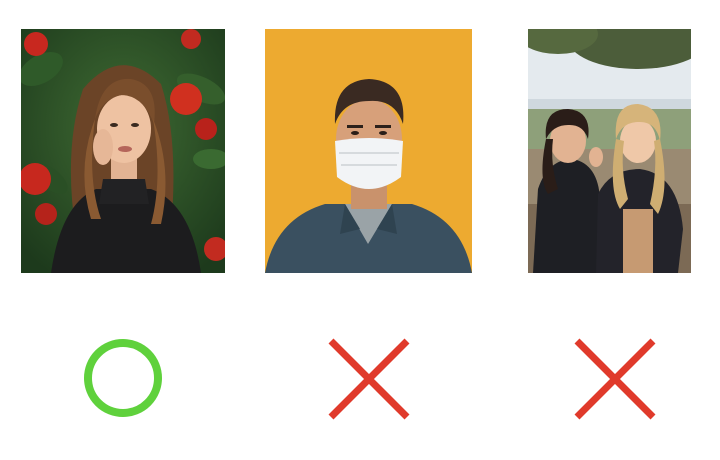 The image size is (720, 460). I want to click on circle-icon, so click(123, 378).